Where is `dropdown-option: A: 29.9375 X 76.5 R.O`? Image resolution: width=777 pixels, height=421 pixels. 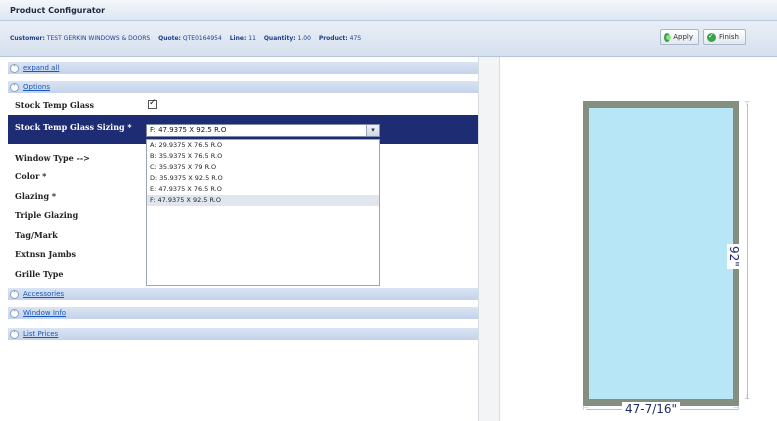 dropdown-option: A: 29.9375 X 76.5 R.O is located at coordinates (263, 145).